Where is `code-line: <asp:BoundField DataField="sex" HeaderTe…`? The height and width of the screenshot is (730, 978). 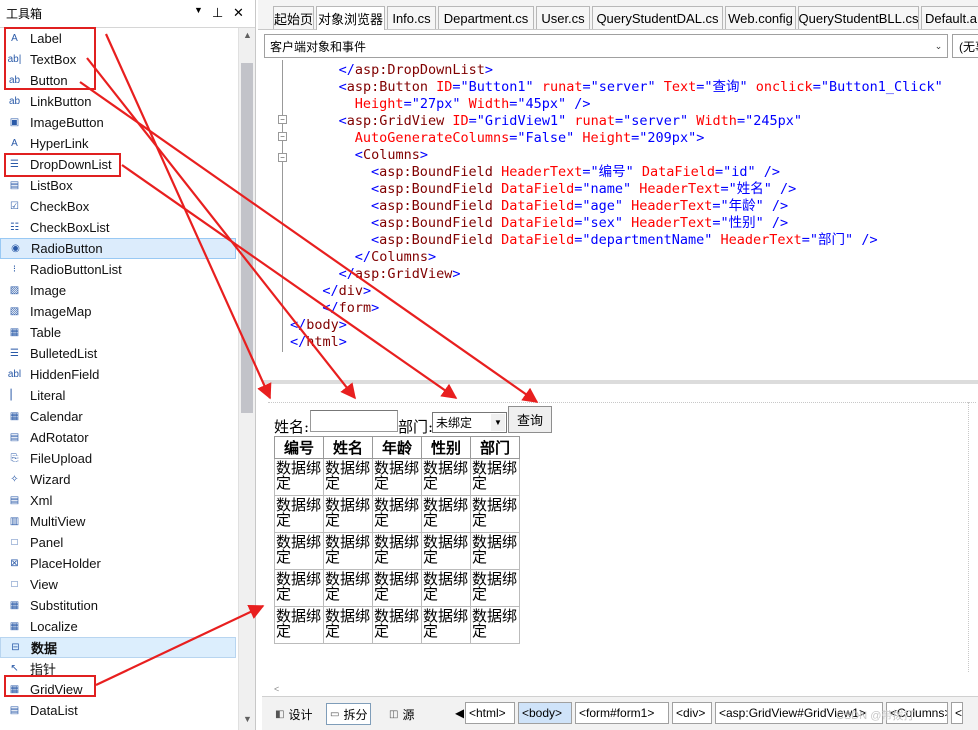
code-line: <asp:BoundField DataField="sex" HeaderTe… is located at coordinates (579, 223).